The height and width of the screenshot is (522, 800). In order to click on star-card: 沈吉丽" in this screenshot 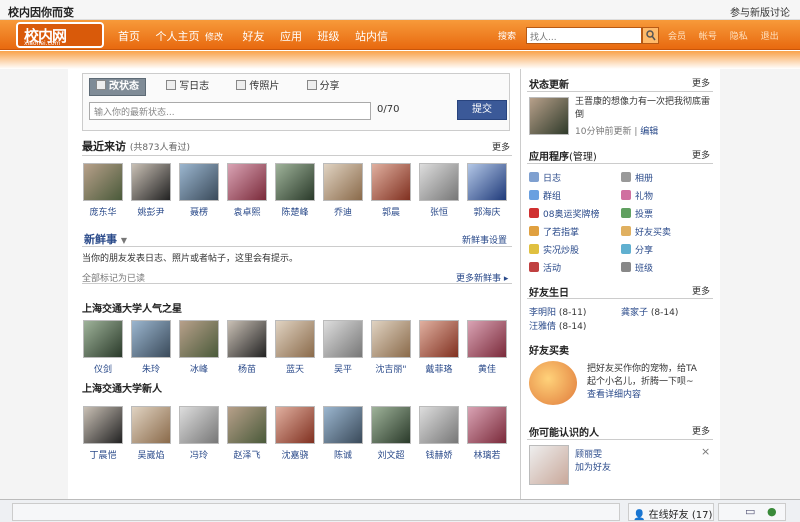, I will do `click(391, 347)`.